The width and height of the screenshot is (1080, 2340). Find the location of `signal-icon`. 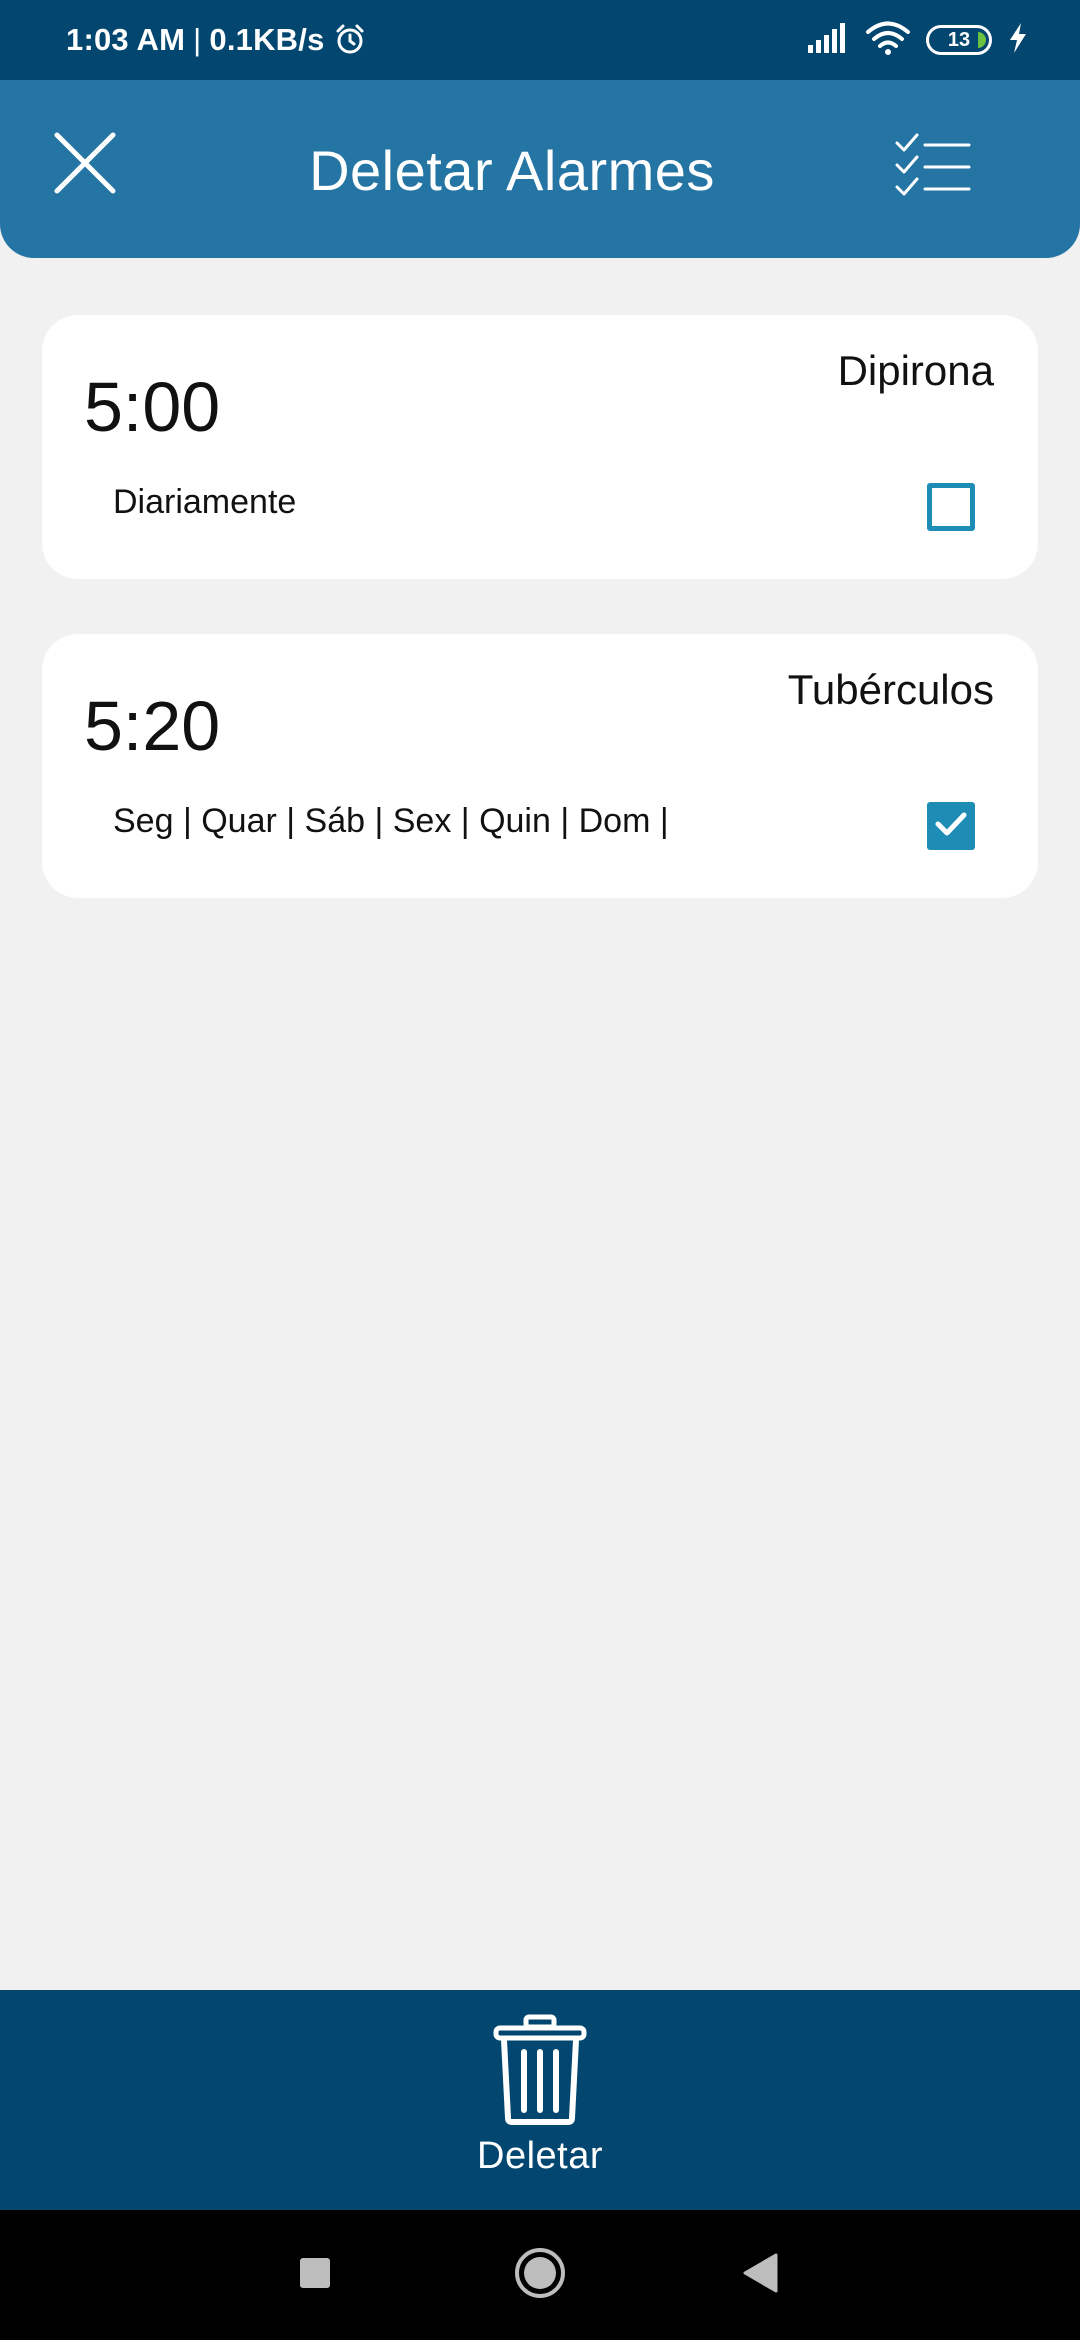

signal-icon is located at coordinates (829, 40).